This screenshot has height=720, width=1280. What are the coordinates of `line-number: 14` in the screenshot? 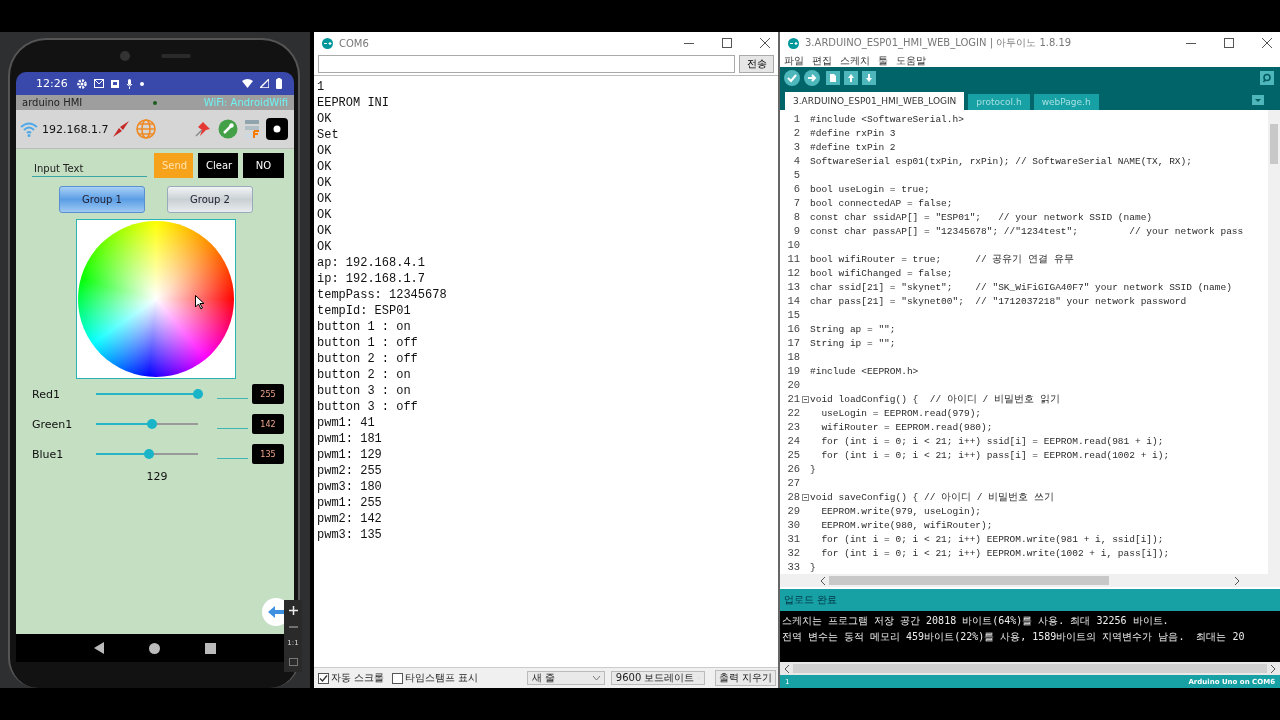 It's located at (793, 301).